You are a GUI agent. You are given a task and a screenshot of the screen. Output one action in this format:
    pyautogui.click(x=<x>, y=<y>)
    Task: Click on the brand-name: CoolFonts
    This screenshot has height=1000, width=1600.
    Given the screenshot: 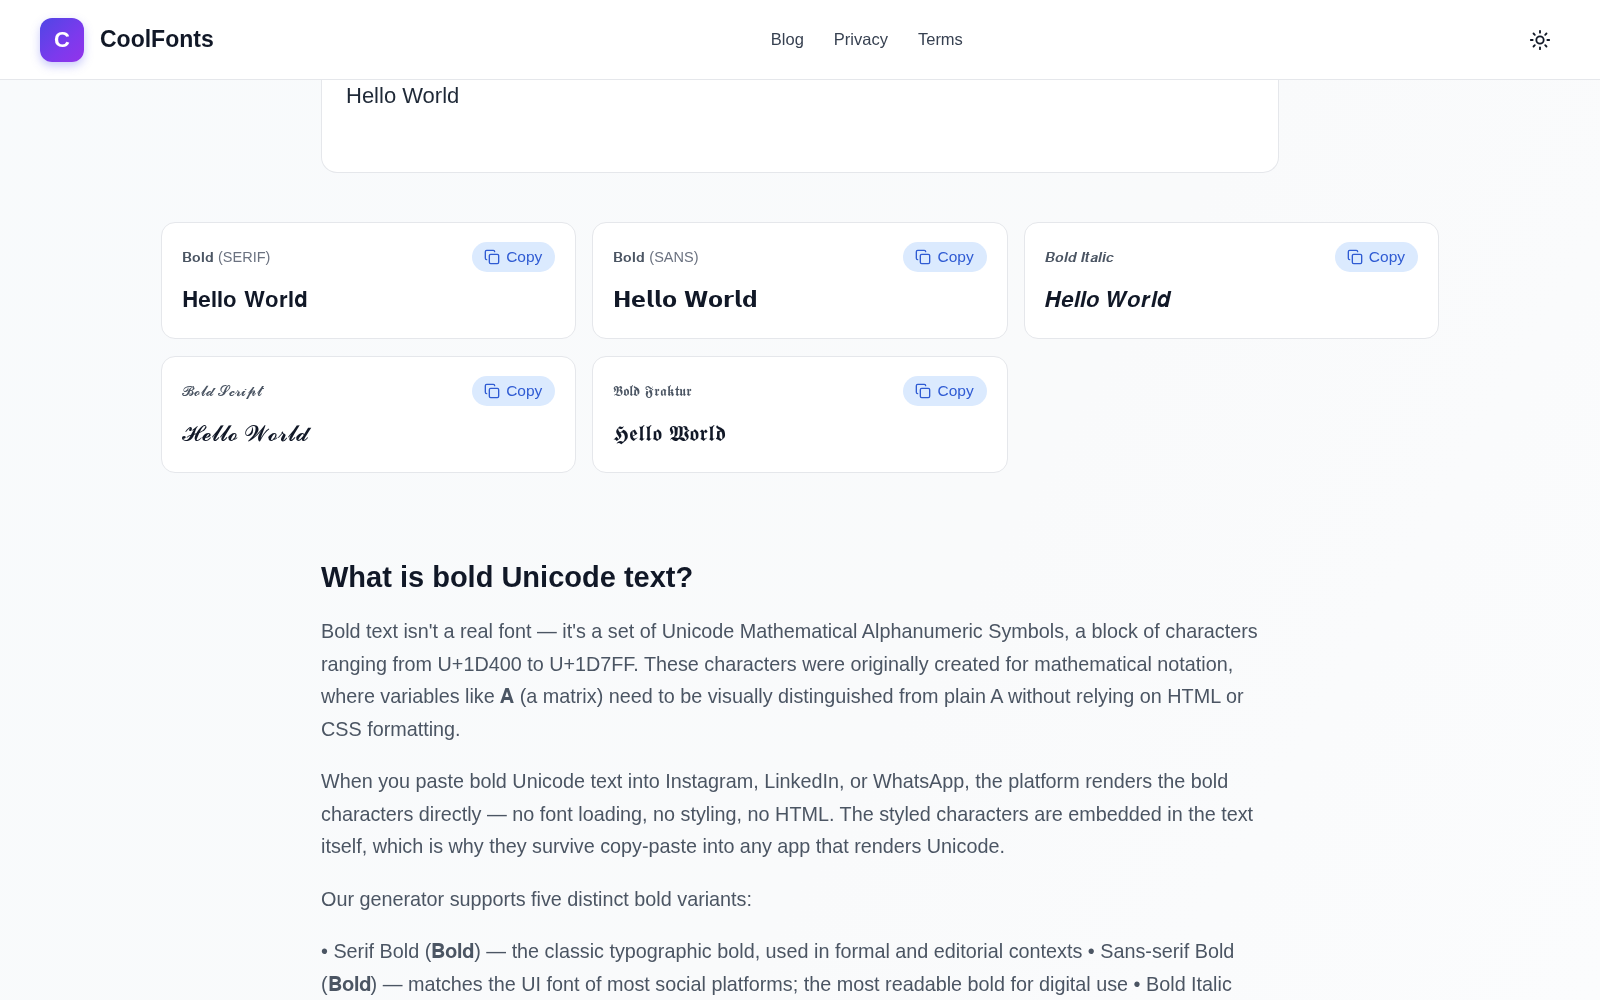 What is the action you would take?
    pyautogui.click(x=157, y=39)
    